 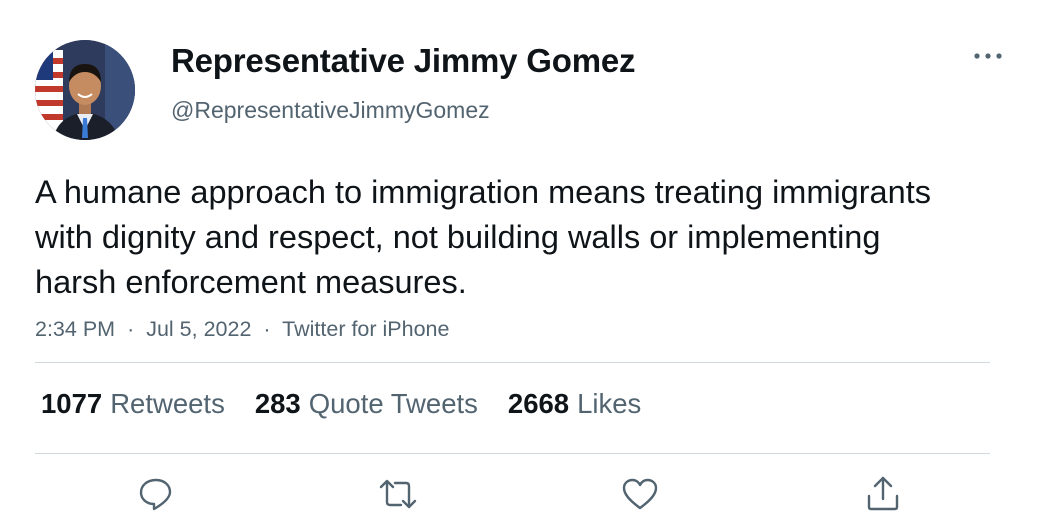 I want to click on tweet-time: 2:34 PM, so click(x=75, y=329).